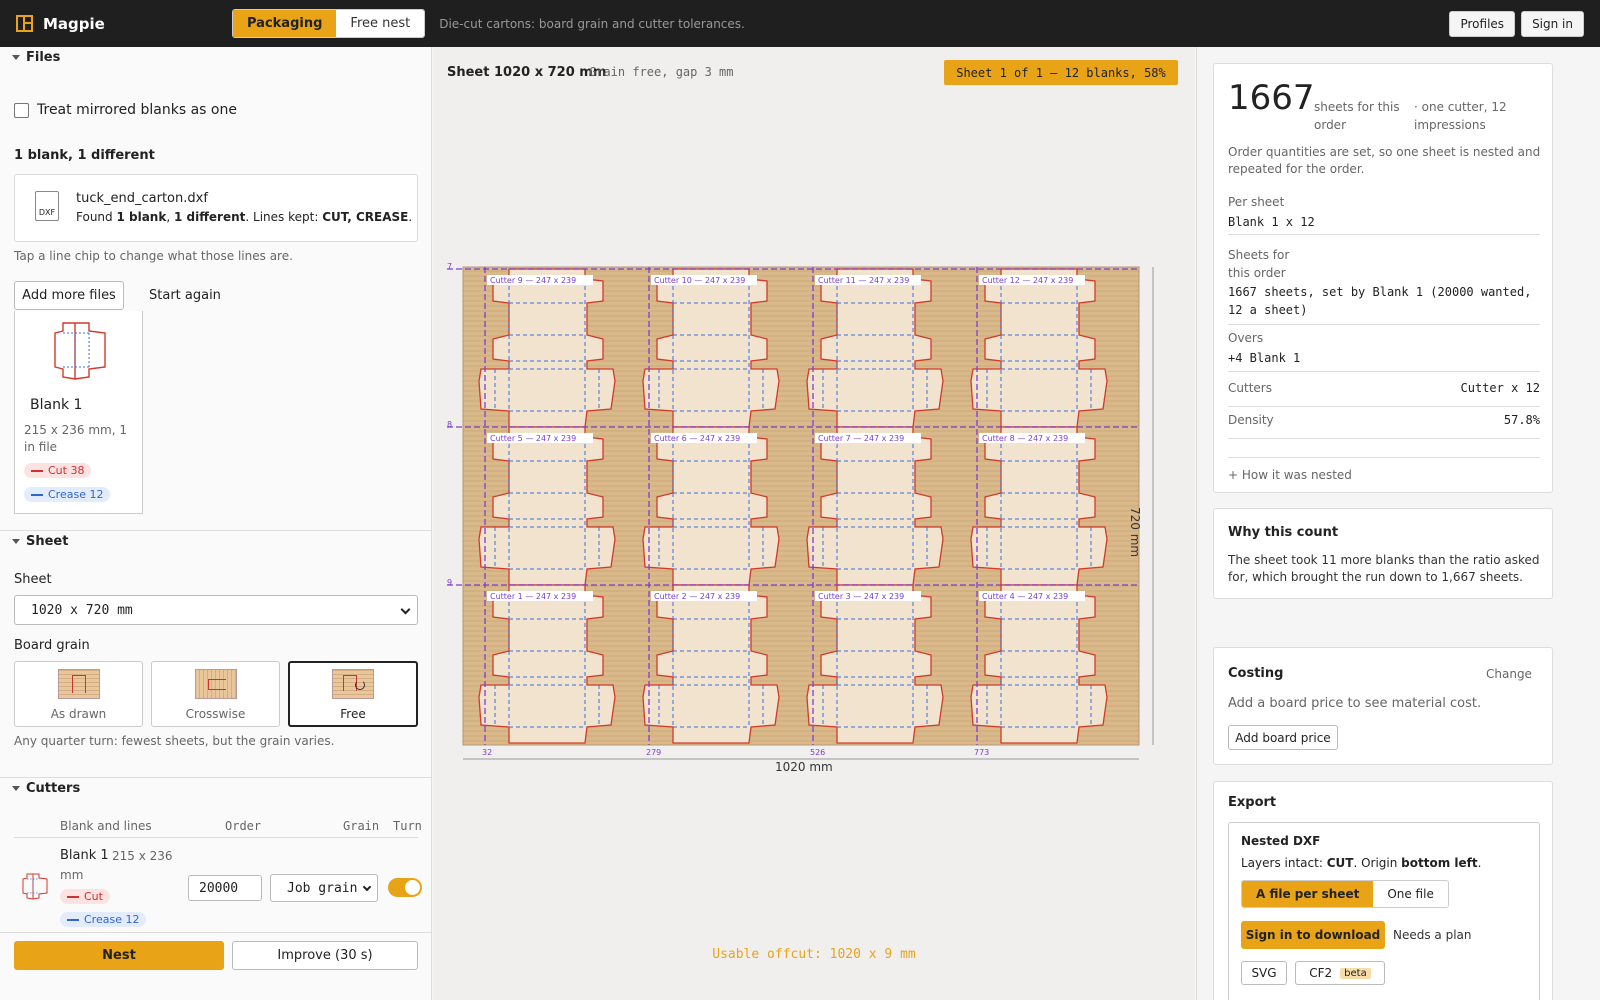 This screenshot has height=1000, width=1600. Describe the element at coordinates (40, 541) in the screenshot. I see `sheet-section-header: Sheet` at that location.